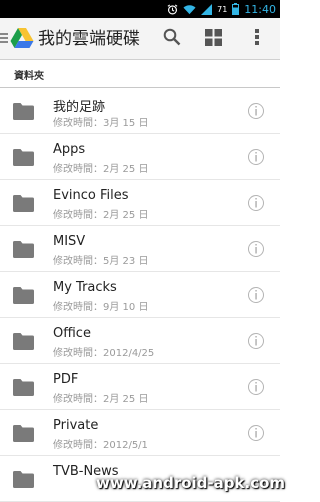 Image resolution: width=320 pixels, height=502 pixels. What do you see at coordinates (22, 38) in the screenshot?
I see `drive-logo-icon` at bounding box center [22, 38].